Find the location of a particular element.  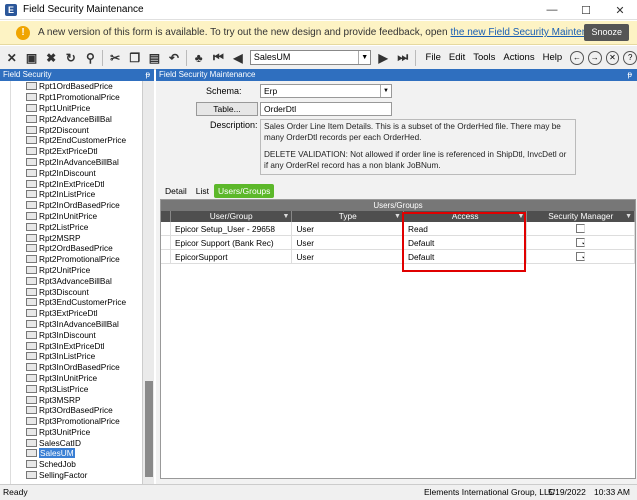

table-row: EpicorSupportUserDefault✓ is located at coordinates (398, 257).